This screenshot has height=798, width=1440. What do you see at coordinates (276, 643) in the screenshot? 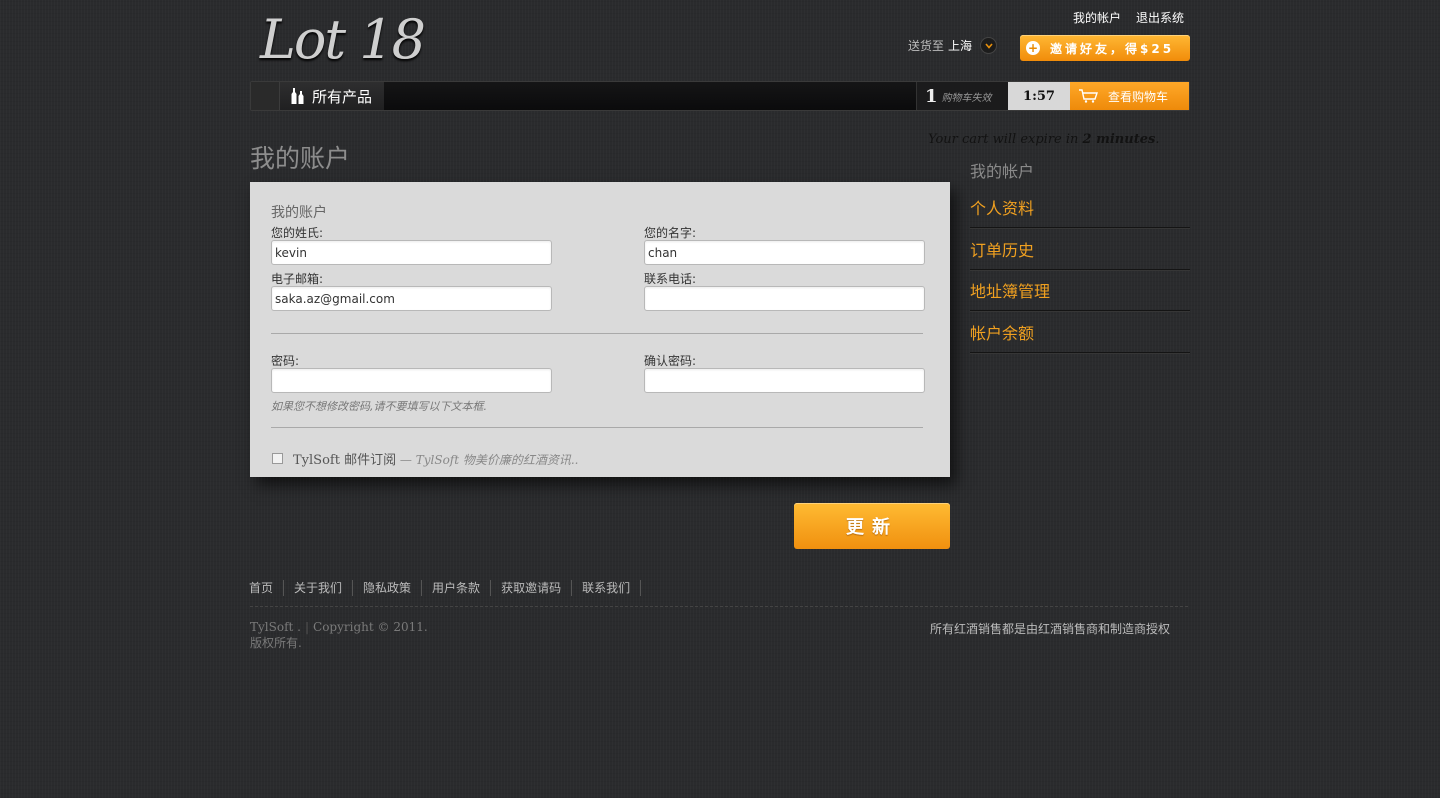
I see `rights-text: 版权所有.` at bounding box center [276, 643].